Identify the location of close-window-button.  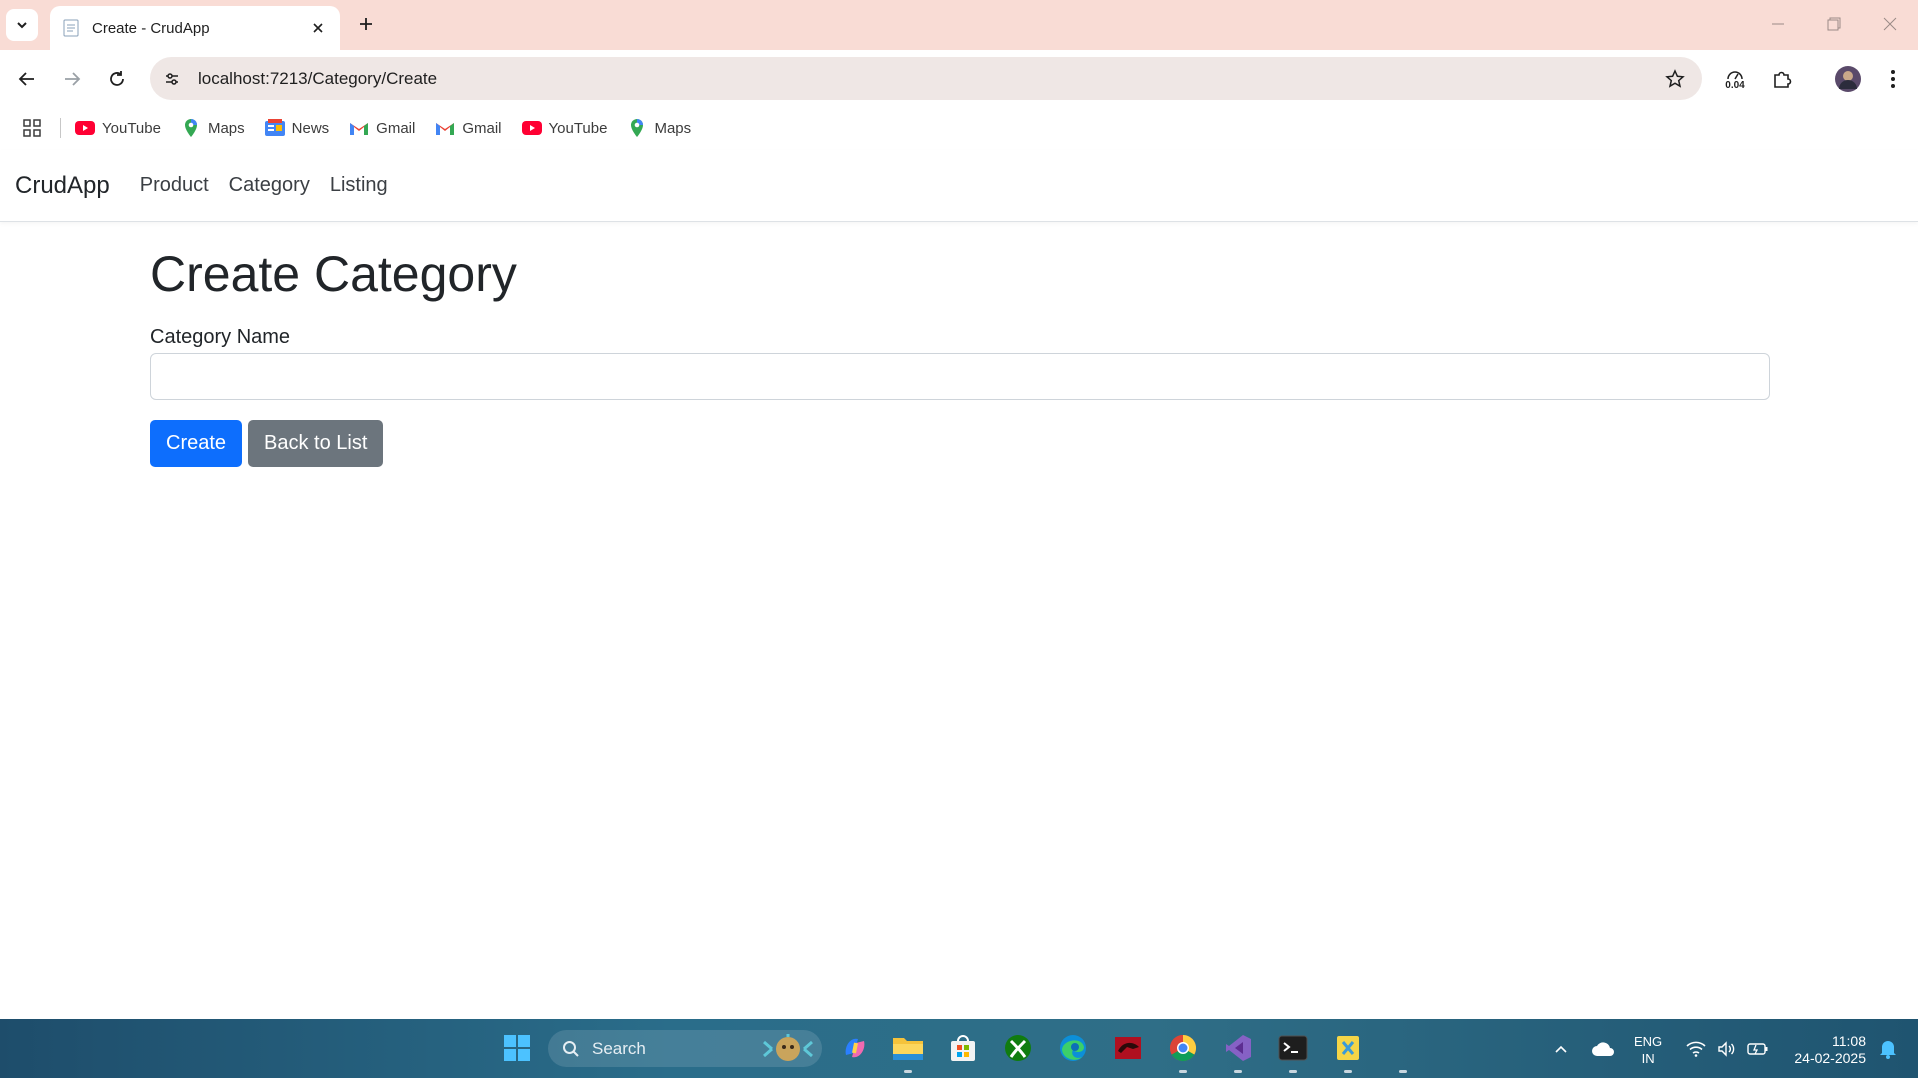
(1890, 24).